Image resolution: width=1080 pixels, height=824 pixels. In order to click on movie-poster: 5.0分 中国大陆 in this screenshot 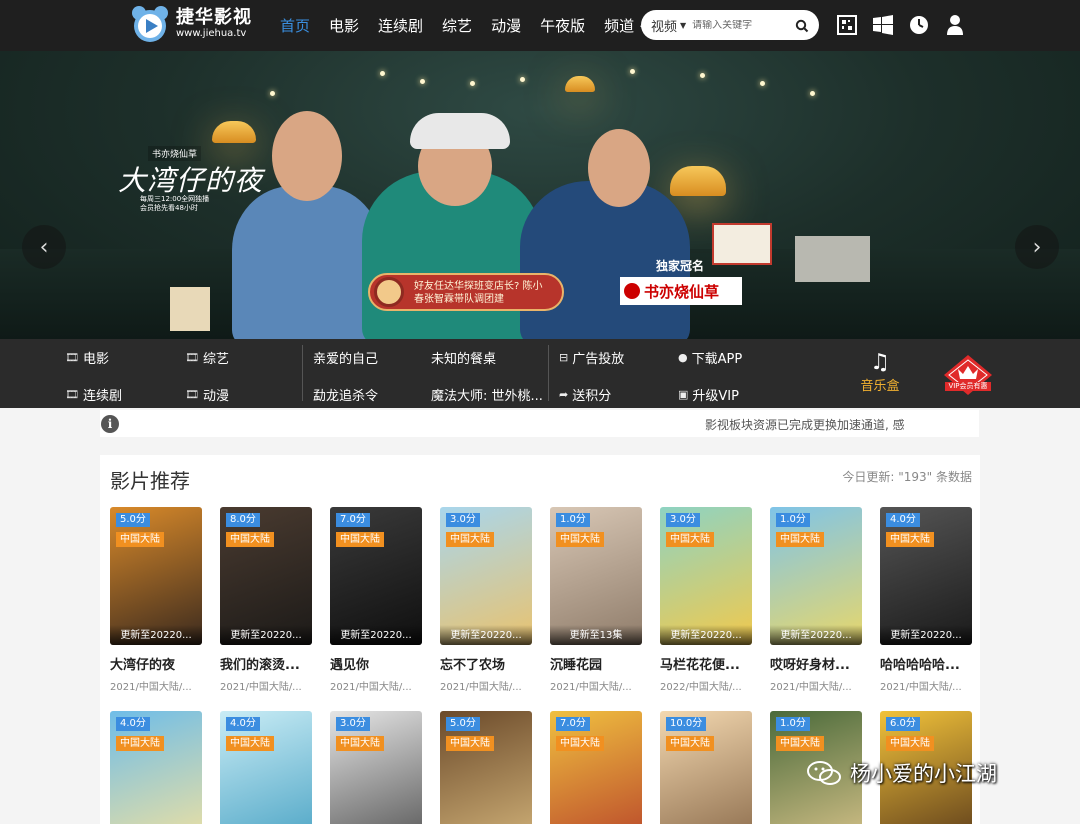, I will do `click(486, 767)`.